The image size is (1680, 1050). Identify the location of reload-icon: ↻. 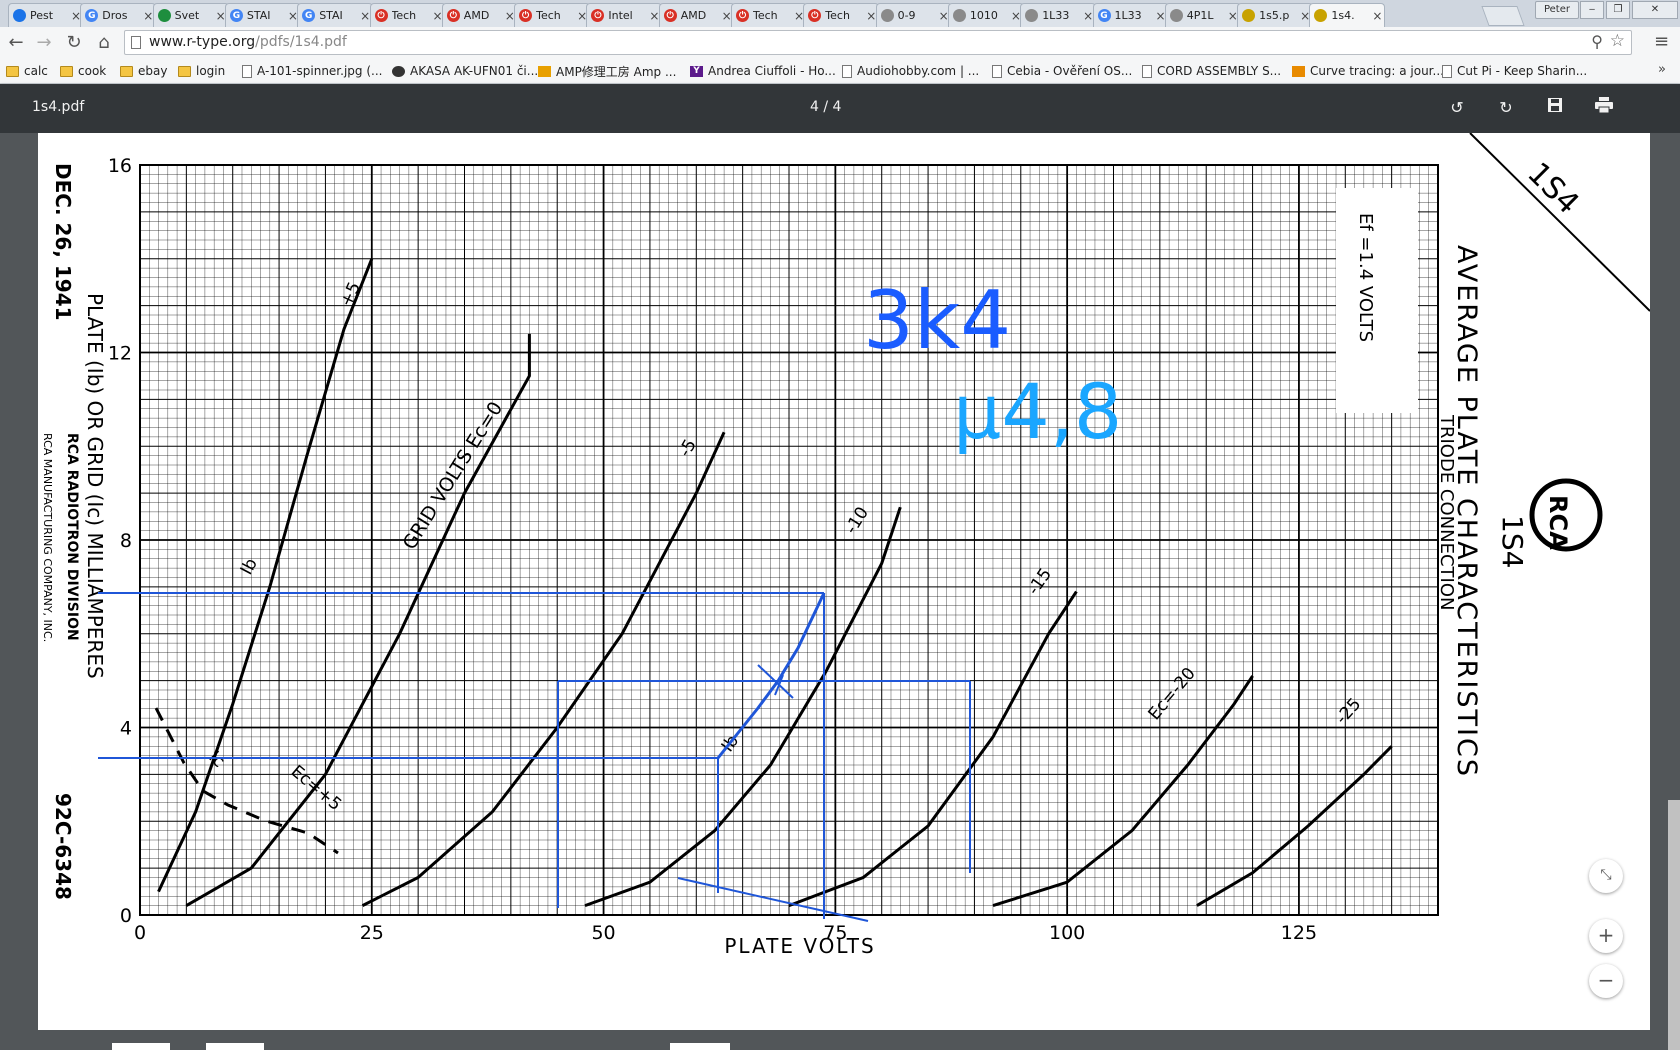
(74, 43).